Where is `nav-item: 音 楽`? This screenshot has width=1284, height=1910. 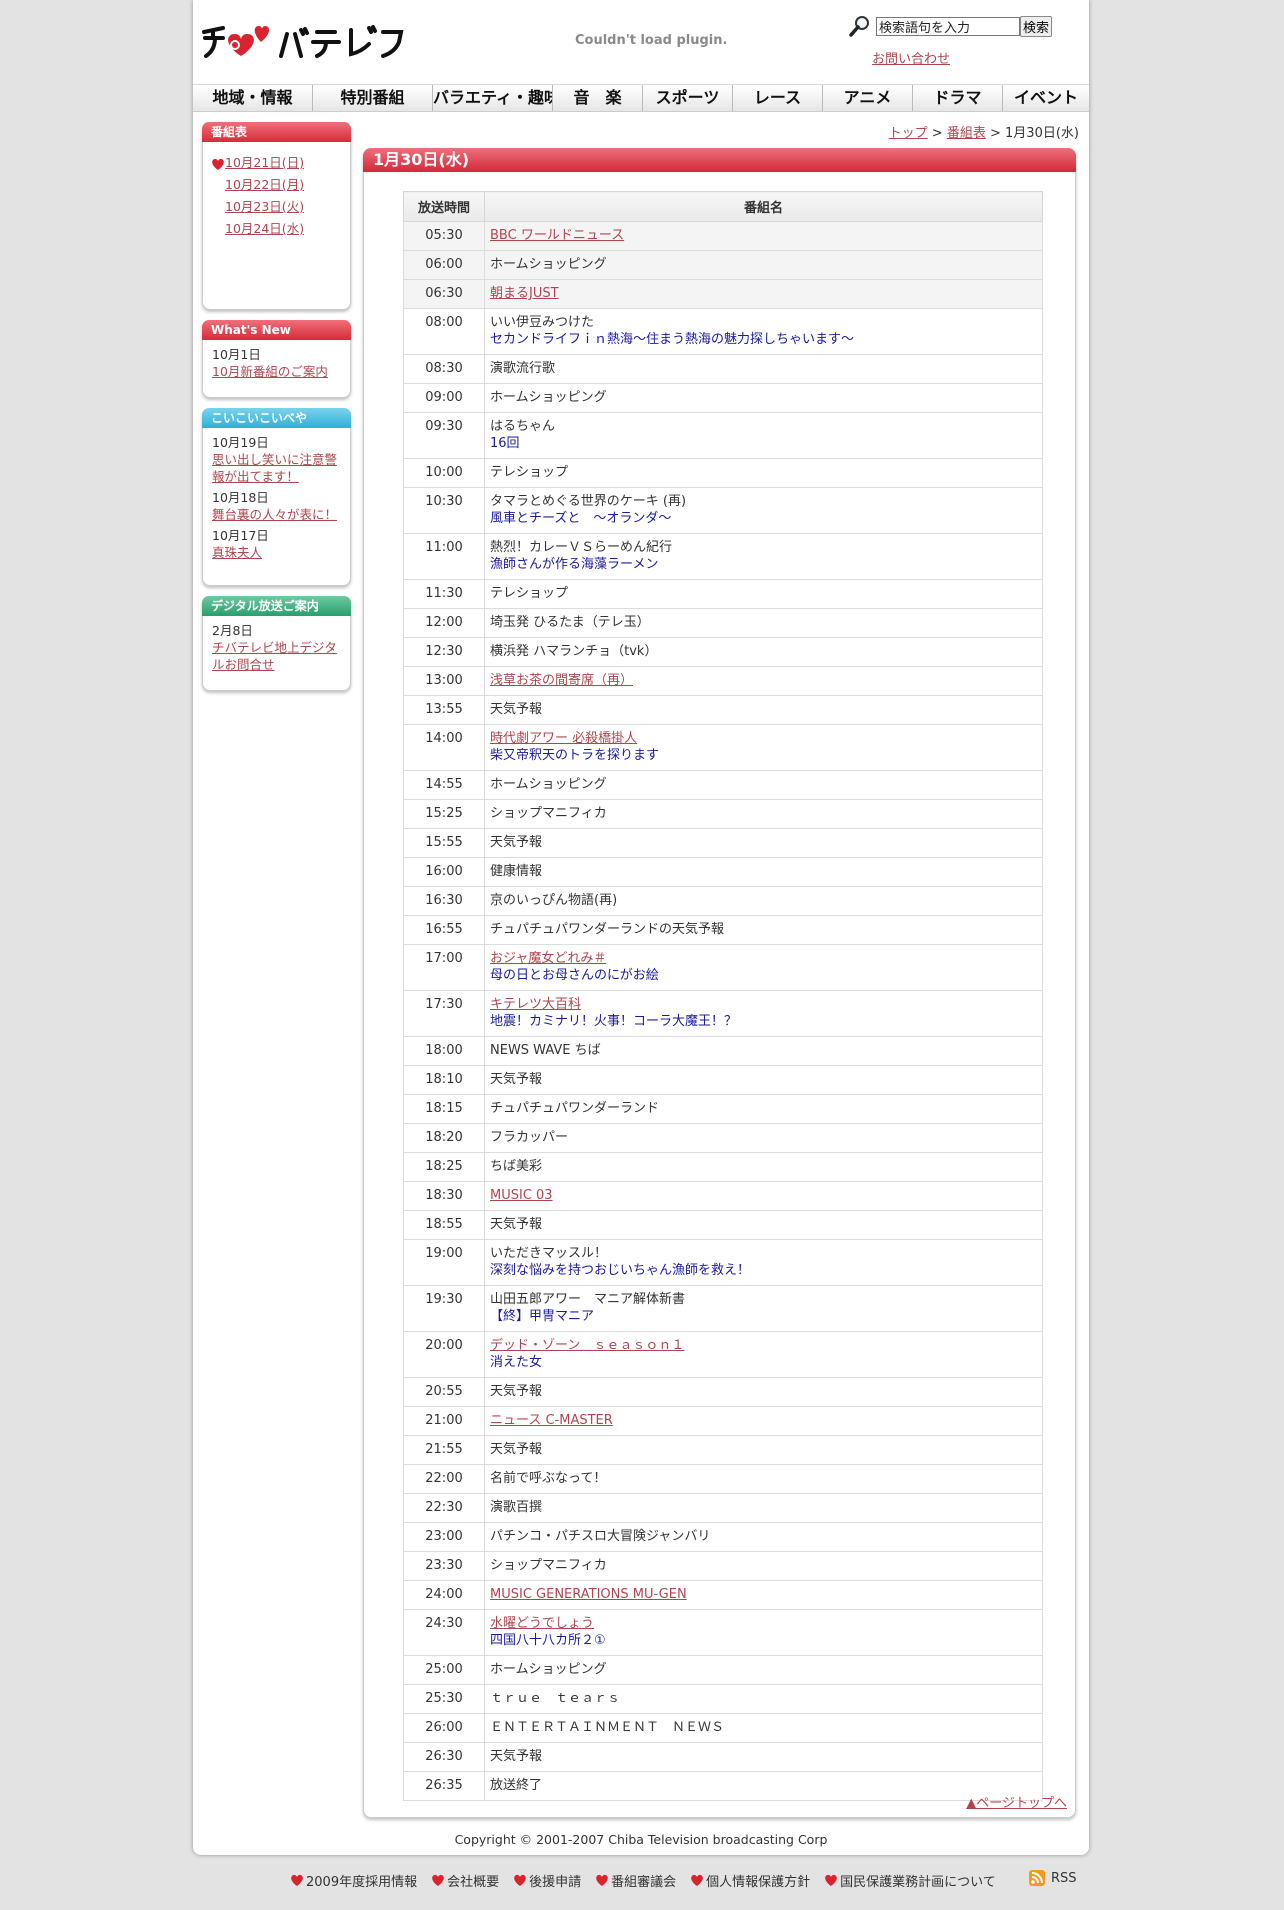 nav-item: 音 楽 is located at coordinates (598, 98).